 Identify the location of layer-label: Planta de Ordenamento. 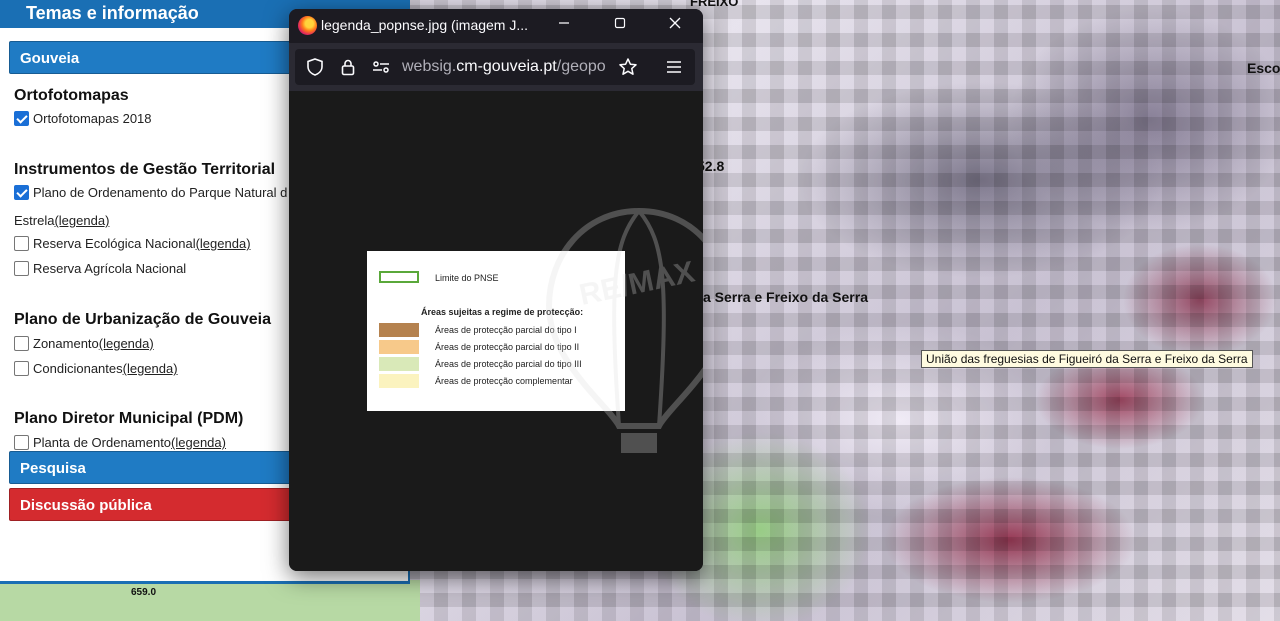
(102, 442).